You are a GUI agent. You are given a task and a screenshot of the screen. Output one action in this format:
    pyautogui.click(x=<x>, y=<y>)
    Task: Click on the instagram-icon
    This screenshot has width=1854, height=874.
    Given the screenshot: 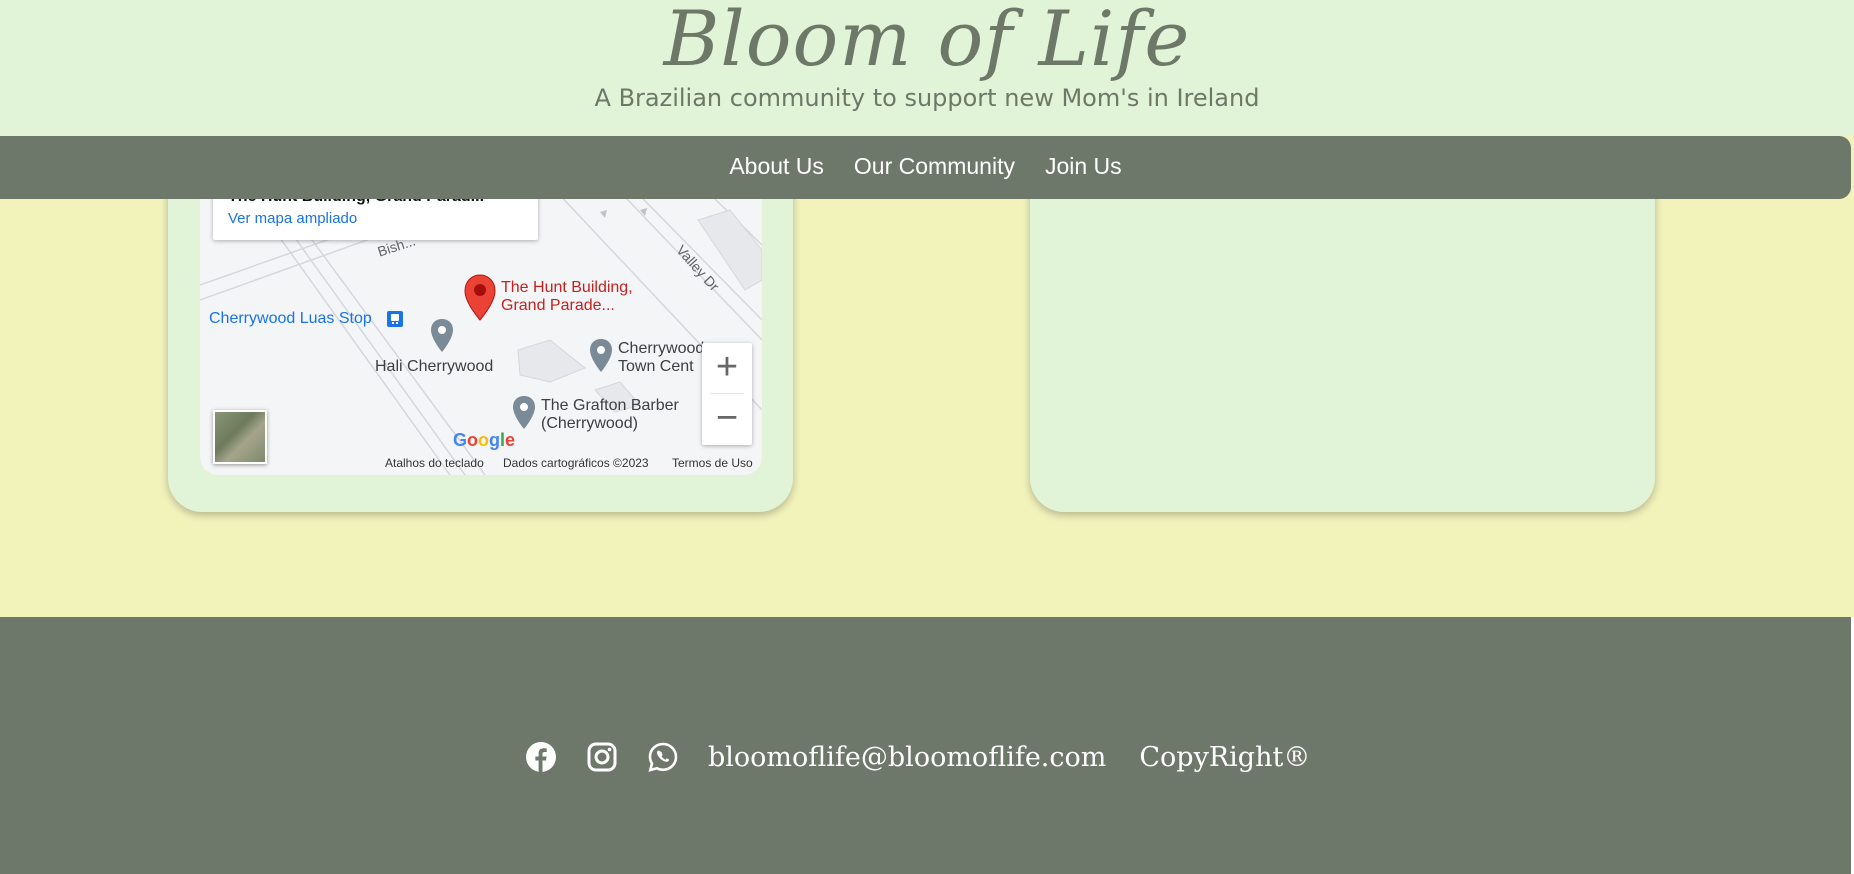 What is the action you would take?
    pyautogui.click(x=602, y=757)
    